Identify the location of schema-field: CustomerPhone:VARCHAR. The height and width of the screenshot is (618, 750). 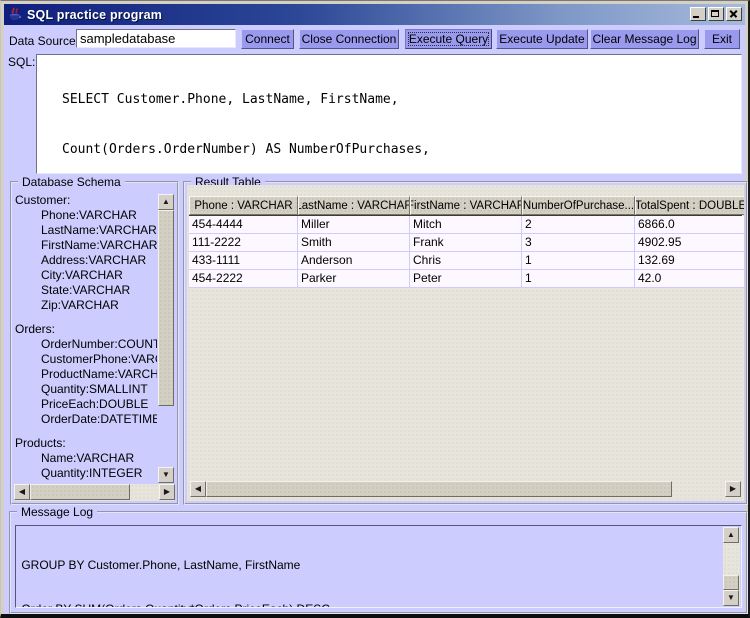
(99, 359).